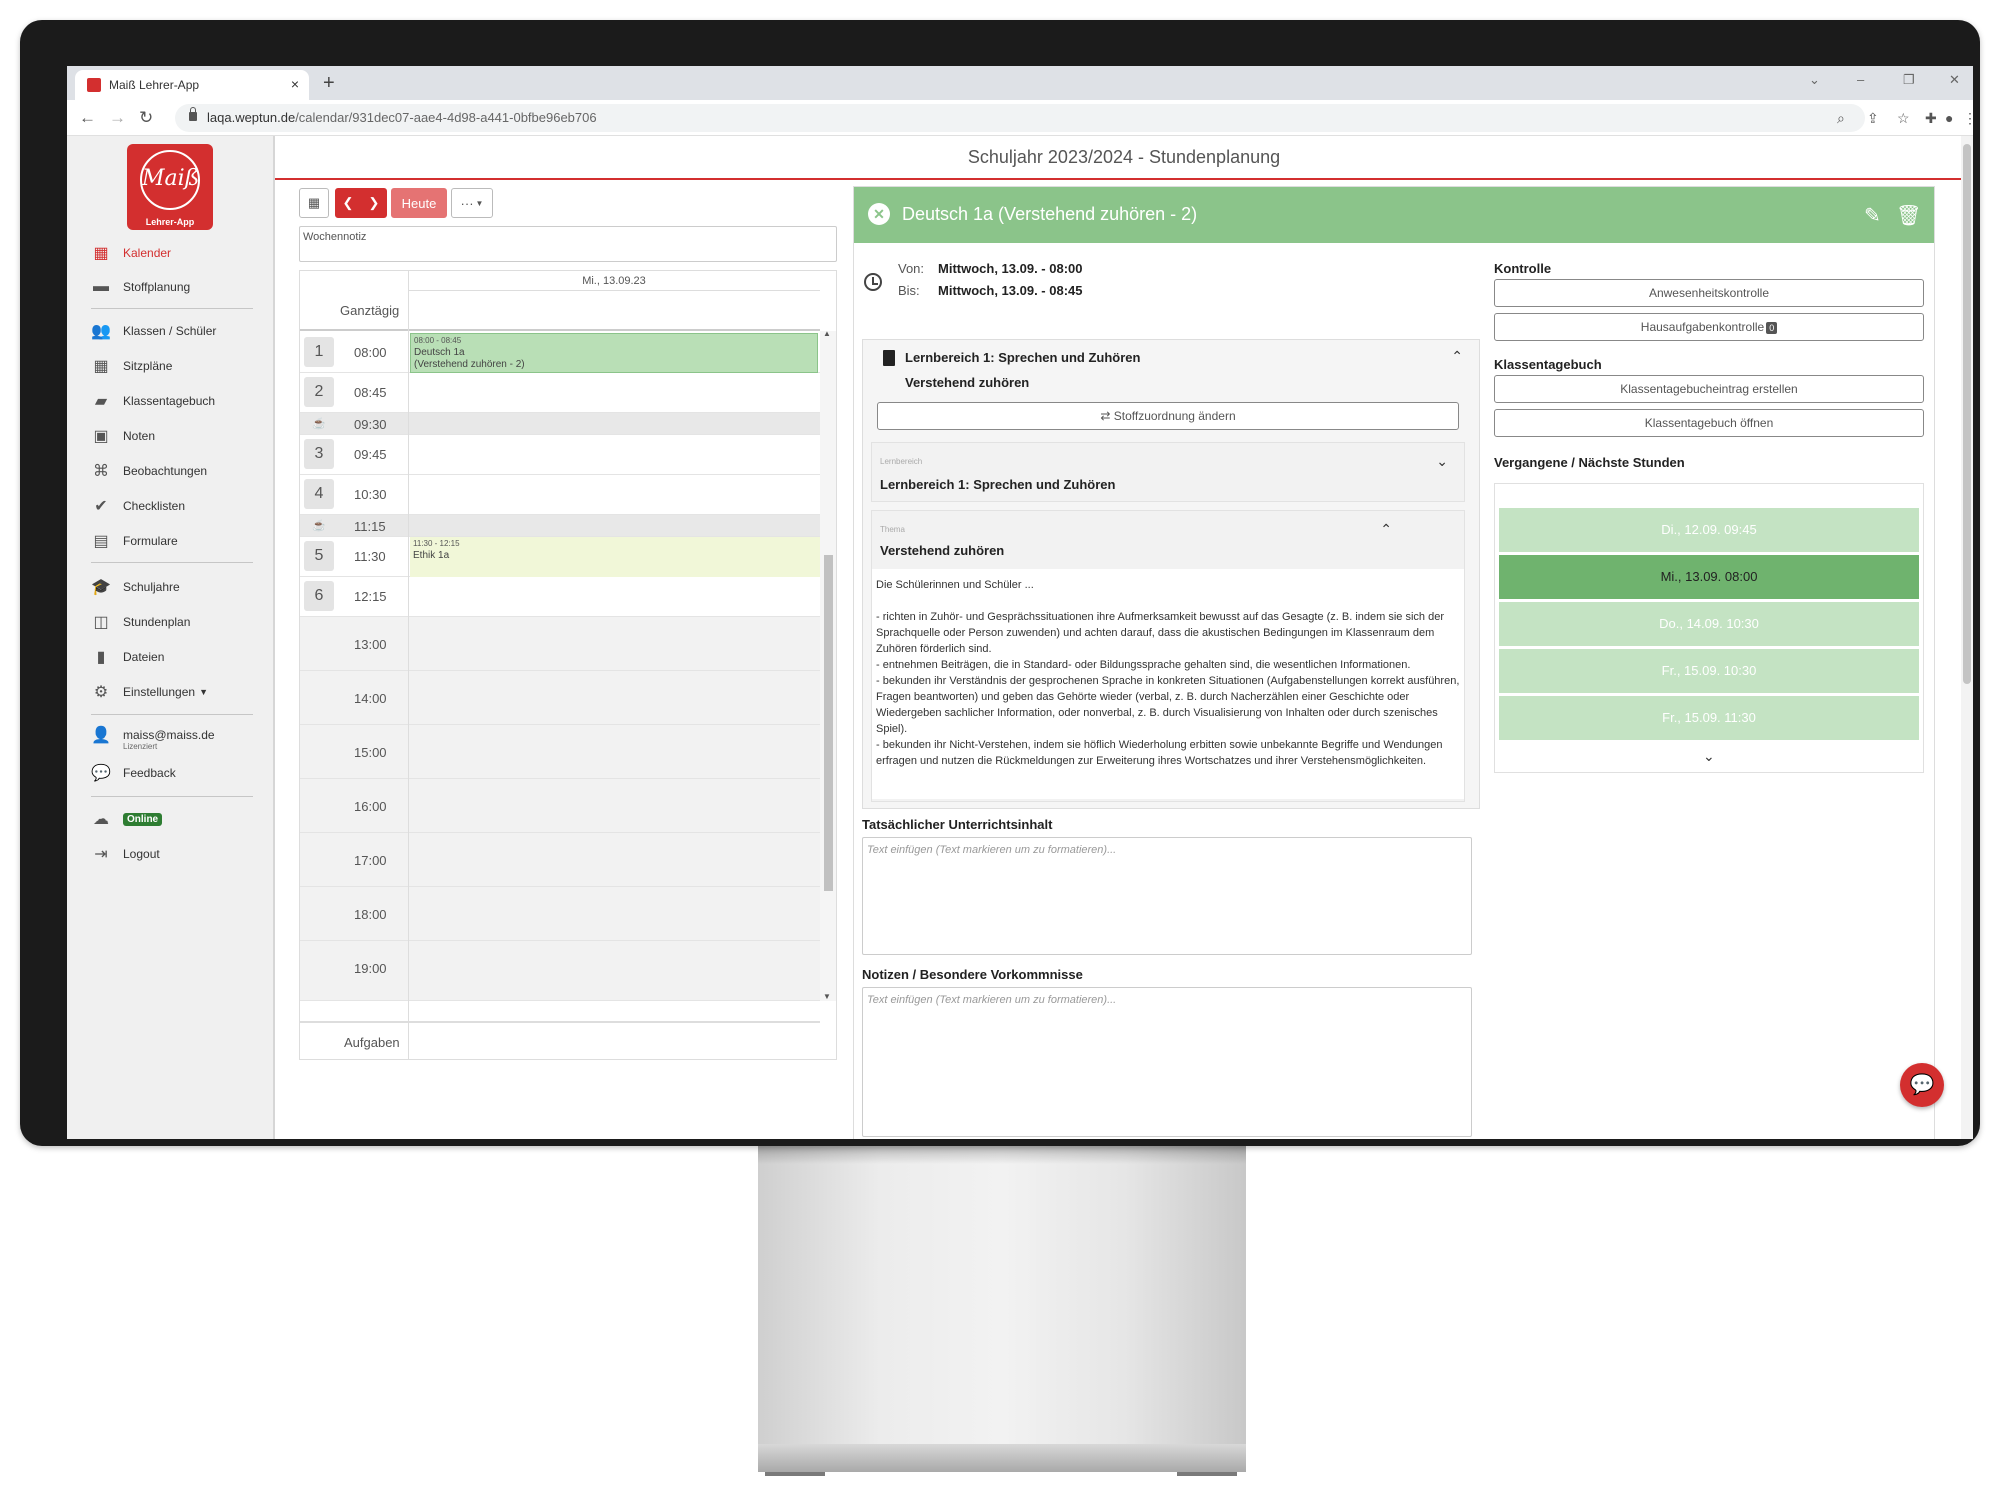  Describe the element at coordinates (1709, 389) in the screenshot. I see `create-diary-entry-button: Klassentagebucheintrag erstellen` at that location.